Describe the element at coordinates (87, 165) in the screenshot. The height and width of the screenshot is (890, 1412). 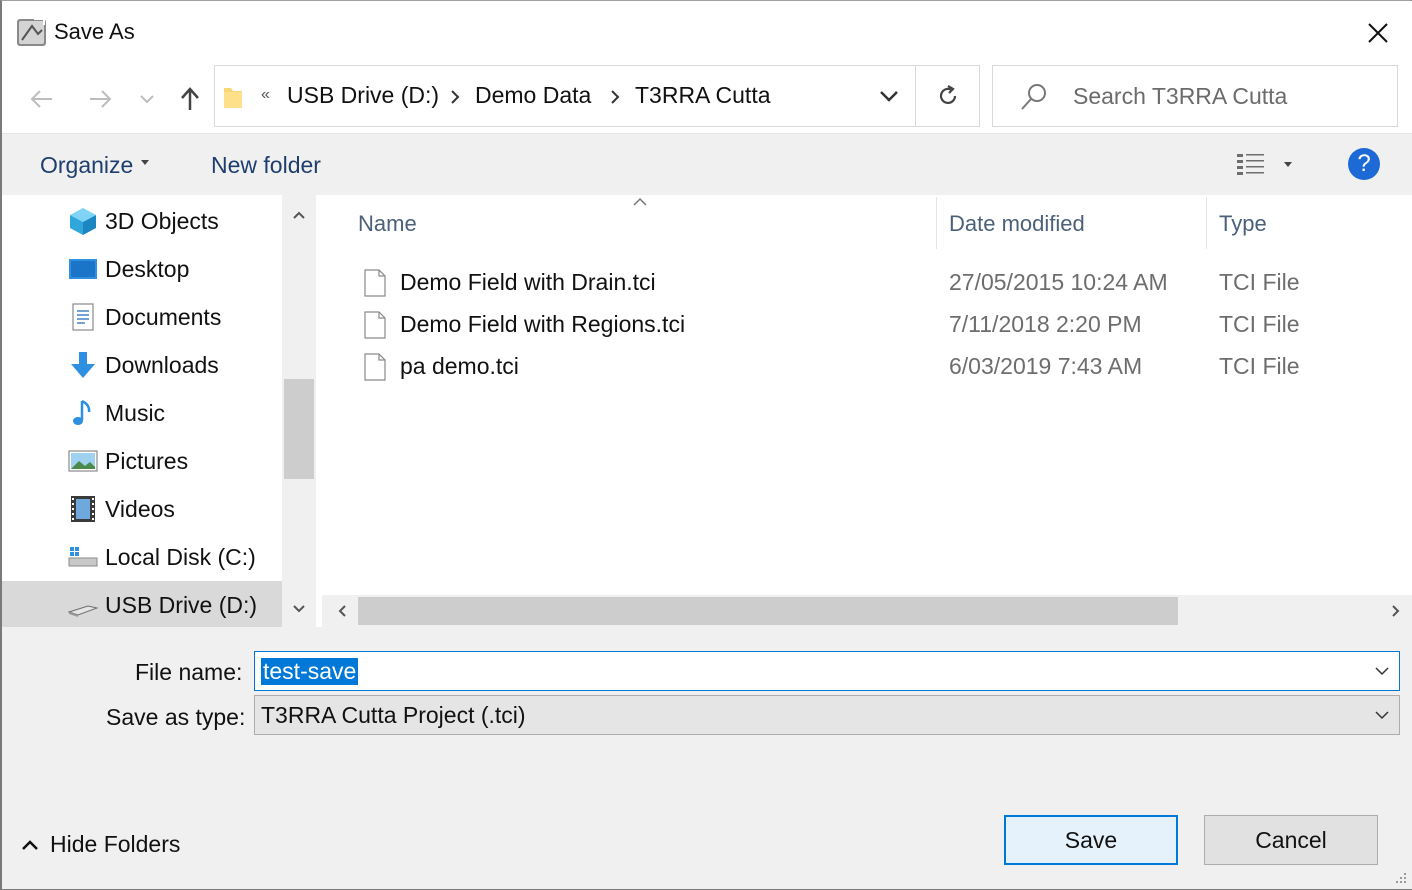
I see `organize-label: Organize` at that location.